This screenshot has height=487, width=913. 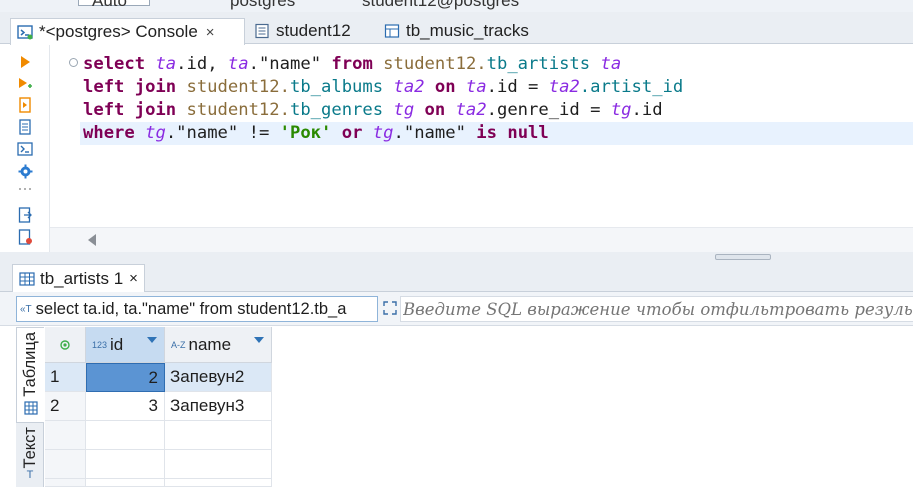 I want to click on row-selector-icon, so click(x=65, y=344).